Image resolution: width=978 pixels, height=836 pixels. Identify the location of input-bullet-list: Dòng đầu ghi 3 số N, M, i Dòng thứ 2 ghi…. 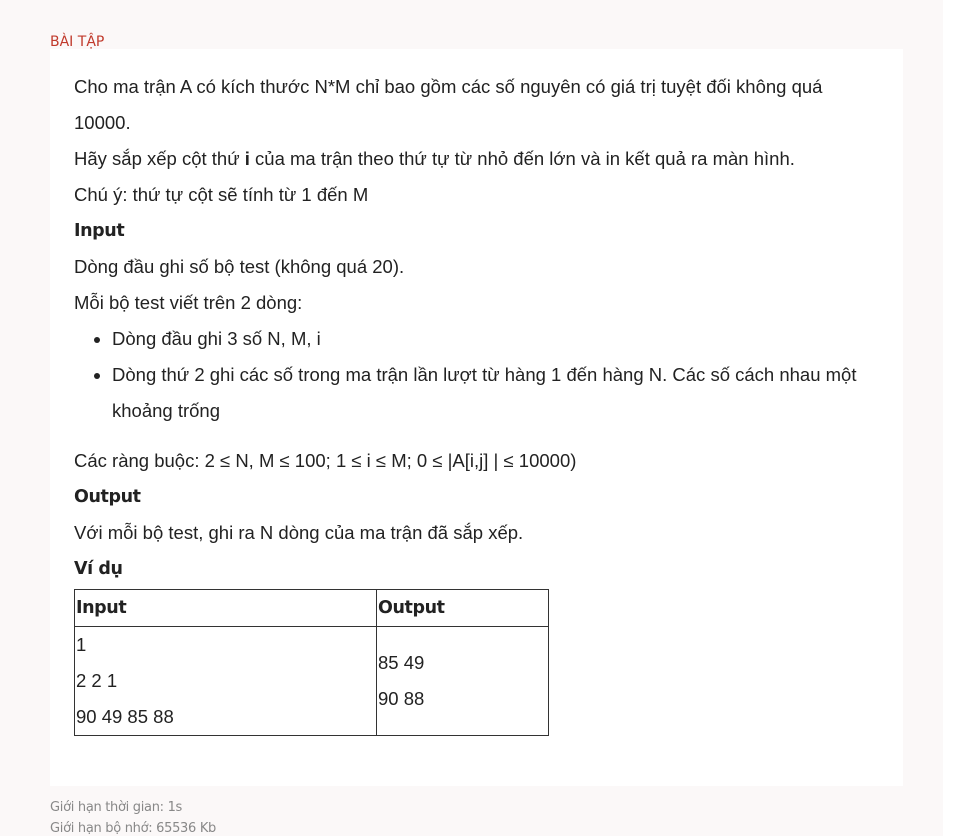
(480, 375).